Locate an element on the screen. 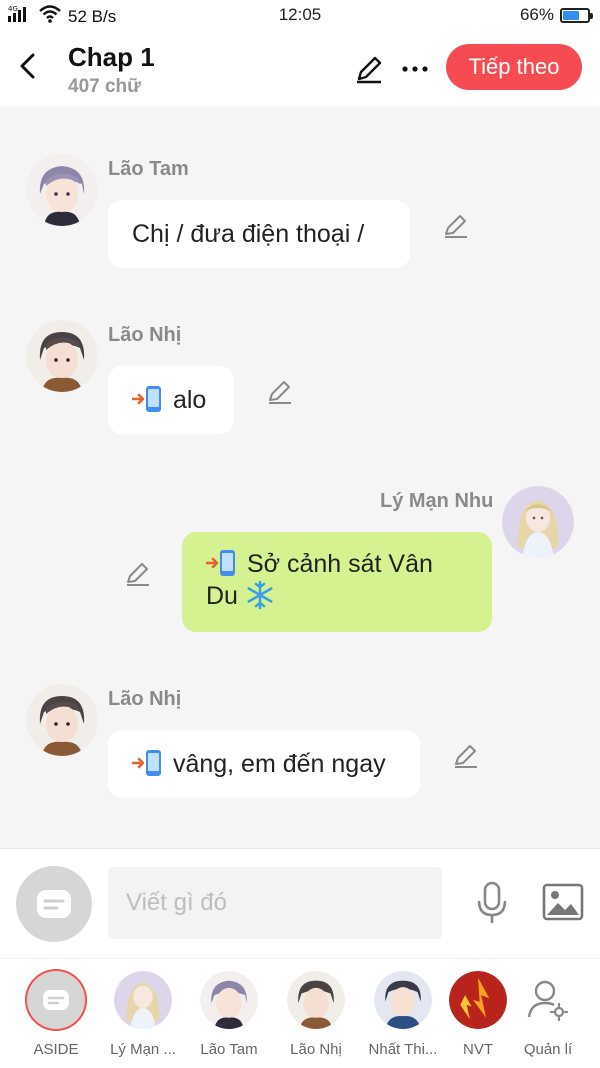 This screenshot has height=1068, width=600. message-bubble: Chị / đưa điện thoại / is located at coordinates (259, 234).